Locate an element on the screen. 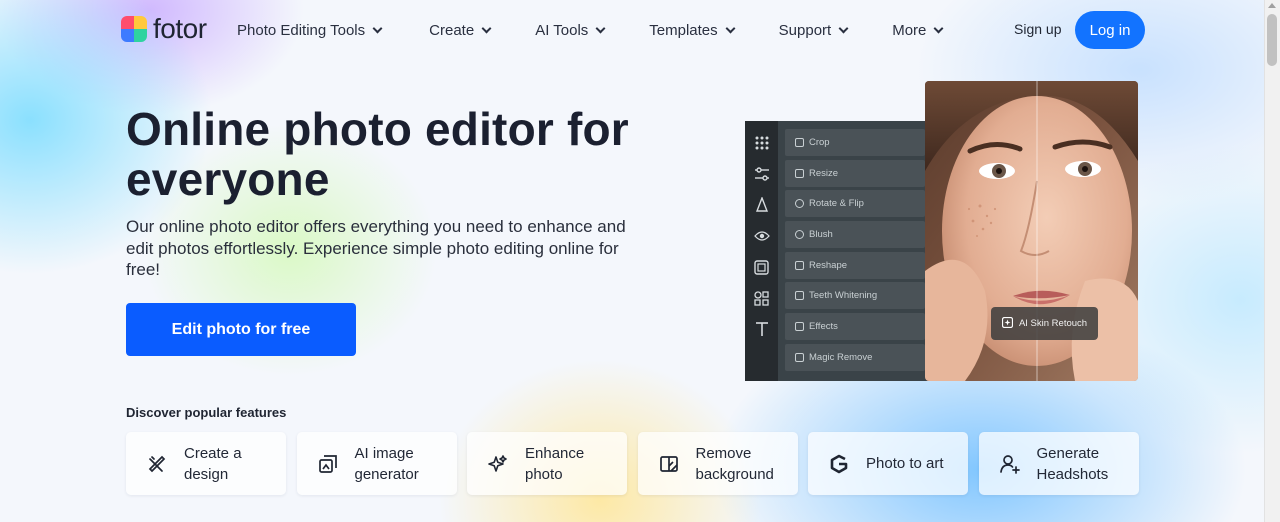 This screenshot has width=1280, height=522. rotate-icon is located at coordinates (799, 204).